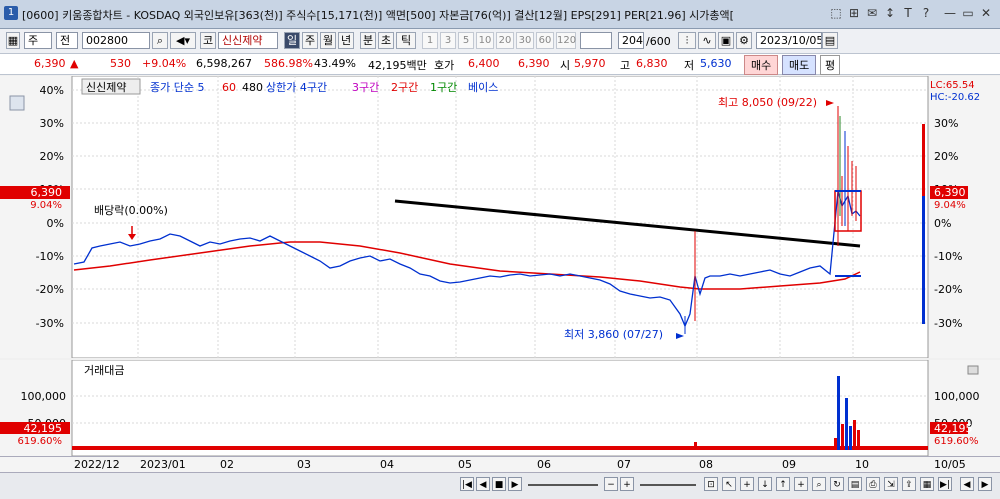 The width and height of the screenshot is (1000, 499). Describe the element at coordinates (945, 484) in the screenshot. I see `scroll-end-icon: ▶|` at that location.